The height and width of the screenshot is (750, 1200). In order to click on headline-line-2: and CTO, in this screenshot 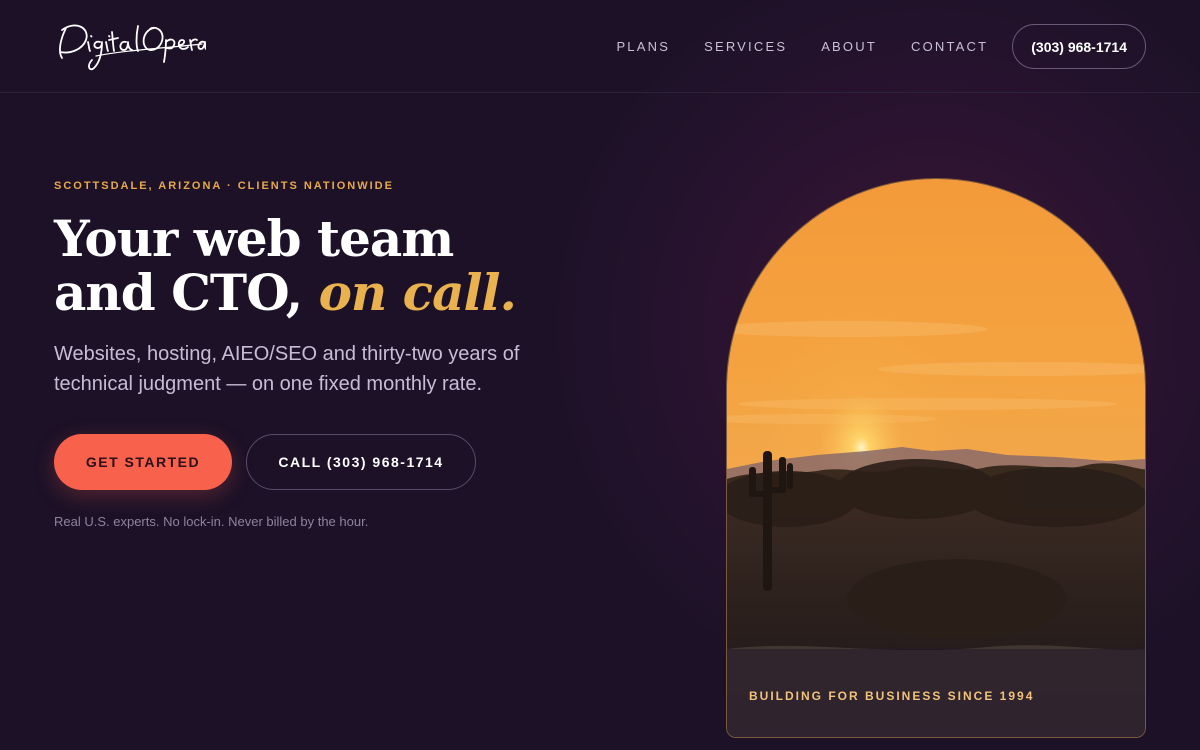, I will do `click(186, 292)`.